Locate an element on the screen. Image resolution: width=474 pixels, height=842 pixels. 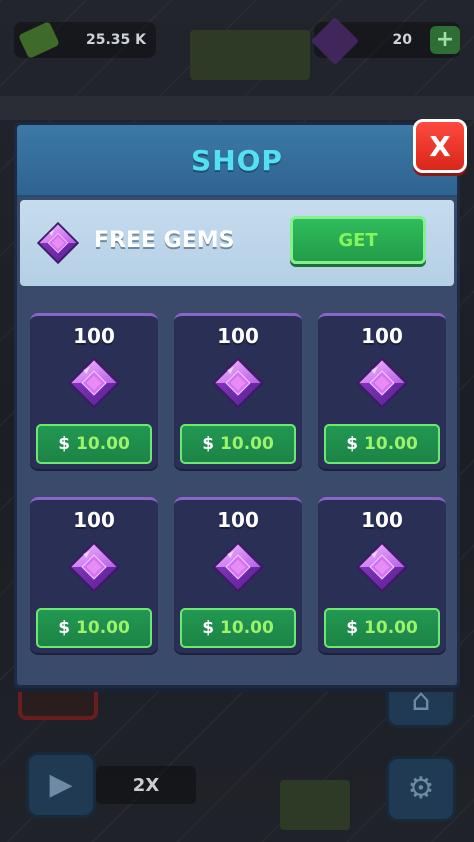
multiplier-label: 2X is located at coordinates (146, 785).